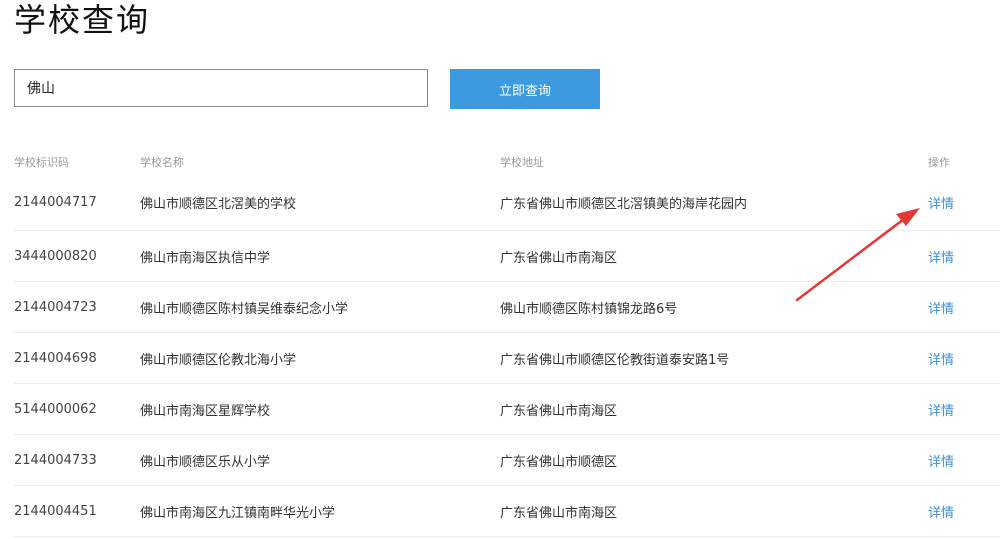 Image resolution: width=1000 pixels, height=539 pixels. Describe the element at coordinates (55, 256) in the screenshot. I see `school-code: 3444000820` at that location.